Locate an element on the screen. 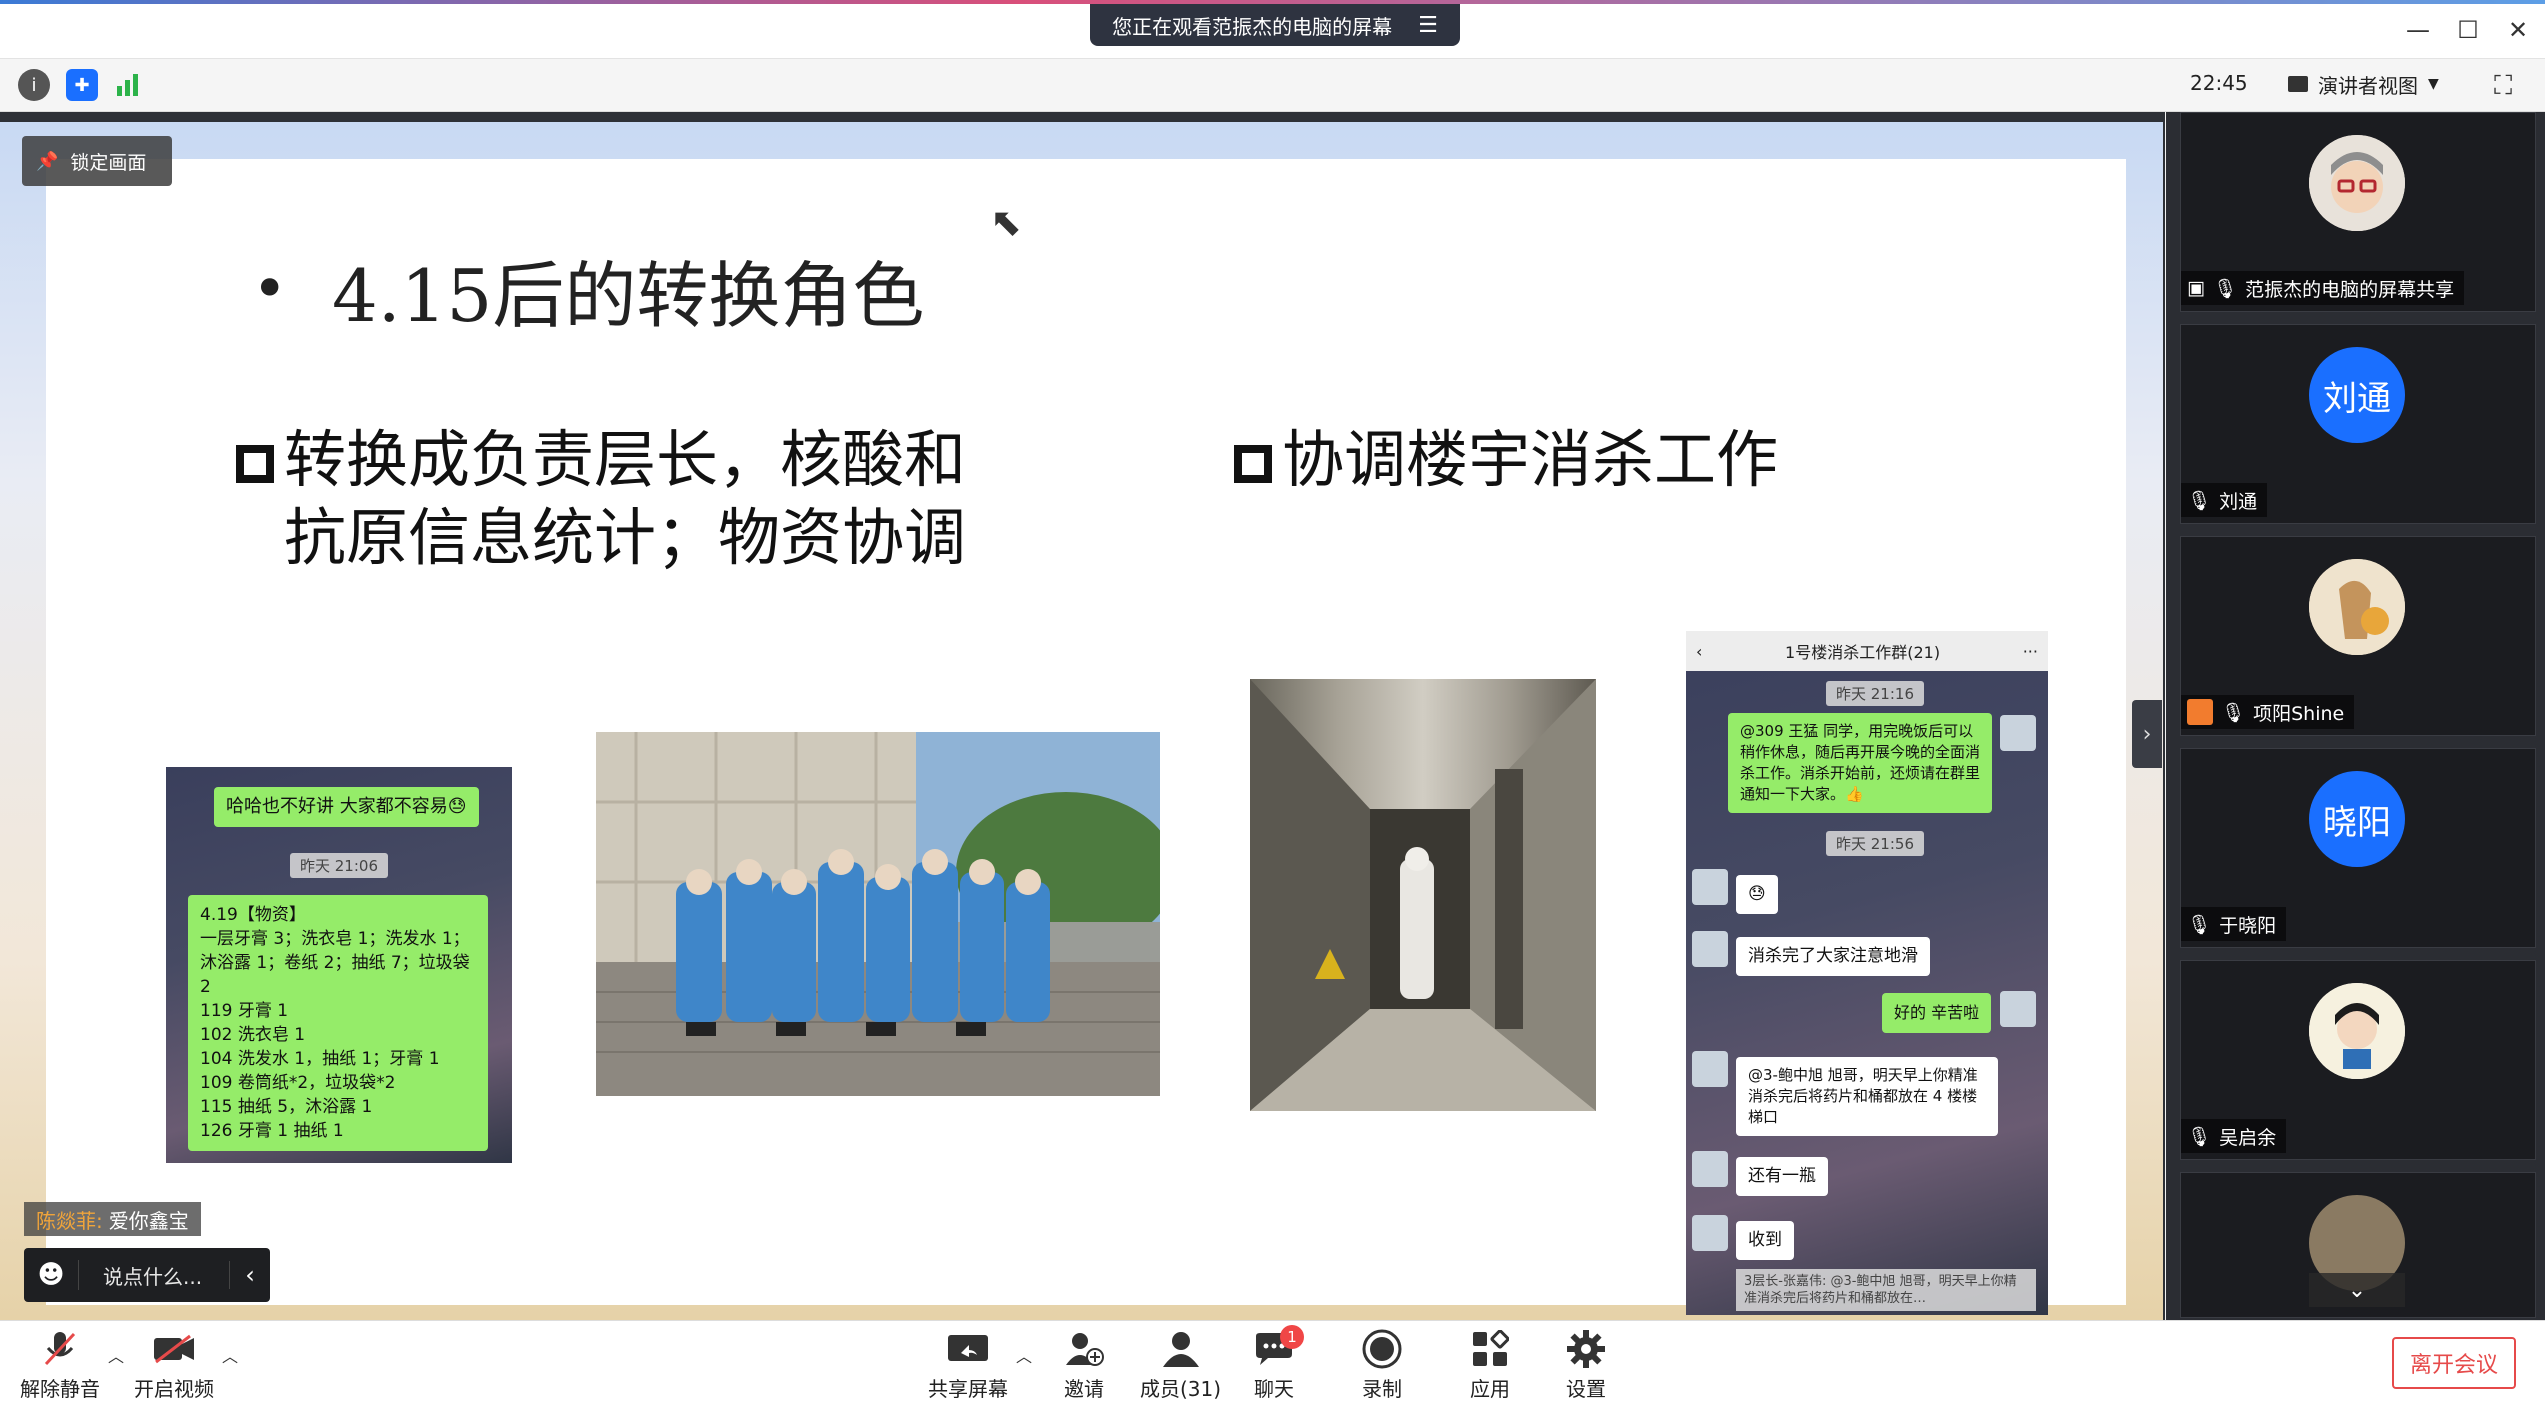  screen-share-banner: 您正在观看范振杰的电脑的屏幕 ☰ is located at coordinates (1275, 25).